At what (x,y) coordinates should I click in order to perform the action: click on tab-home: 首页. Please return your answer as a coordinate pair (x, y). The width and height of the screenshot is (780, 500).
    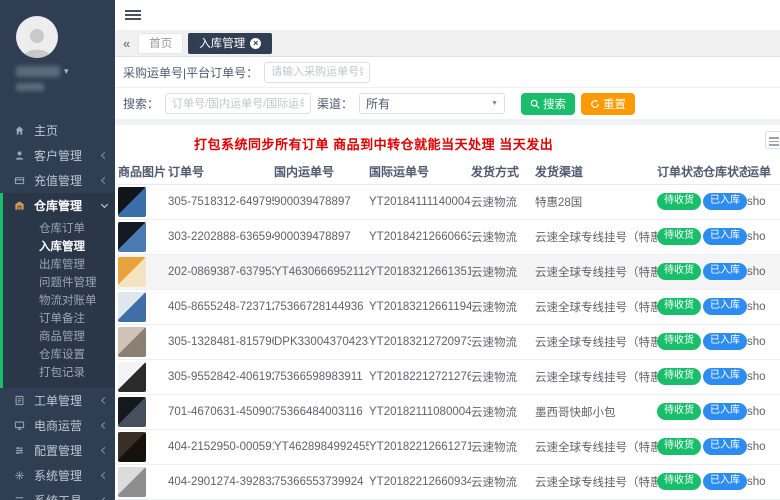
    Looking at the image, I should click on (161, 43).